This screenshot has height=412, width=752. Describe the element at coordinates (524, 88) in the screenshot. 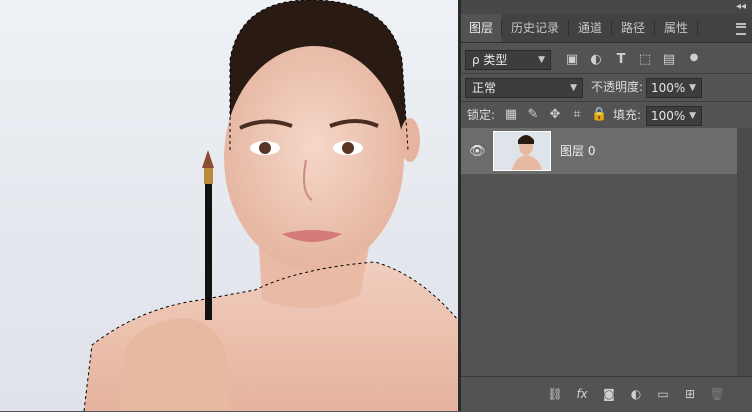

I see `blend-mode-select: 正常 ▼` at that location.